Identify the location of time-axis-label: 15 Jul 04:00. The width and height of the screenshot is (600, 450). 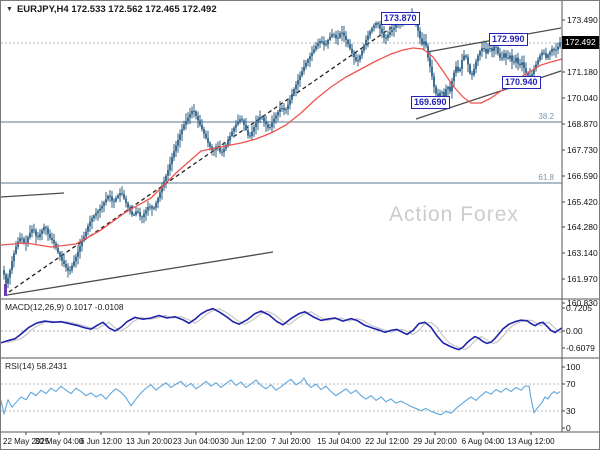
(339, 441).